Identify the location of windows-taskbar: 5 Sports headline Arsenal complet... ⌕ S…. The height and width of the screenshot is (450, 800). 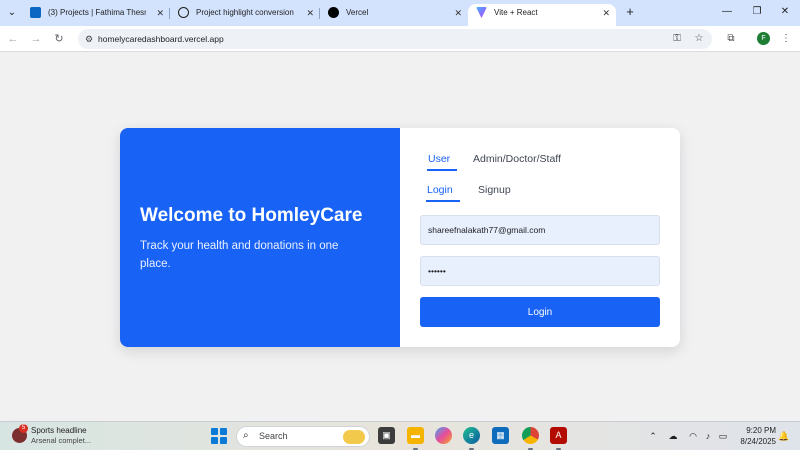
(400, 435).